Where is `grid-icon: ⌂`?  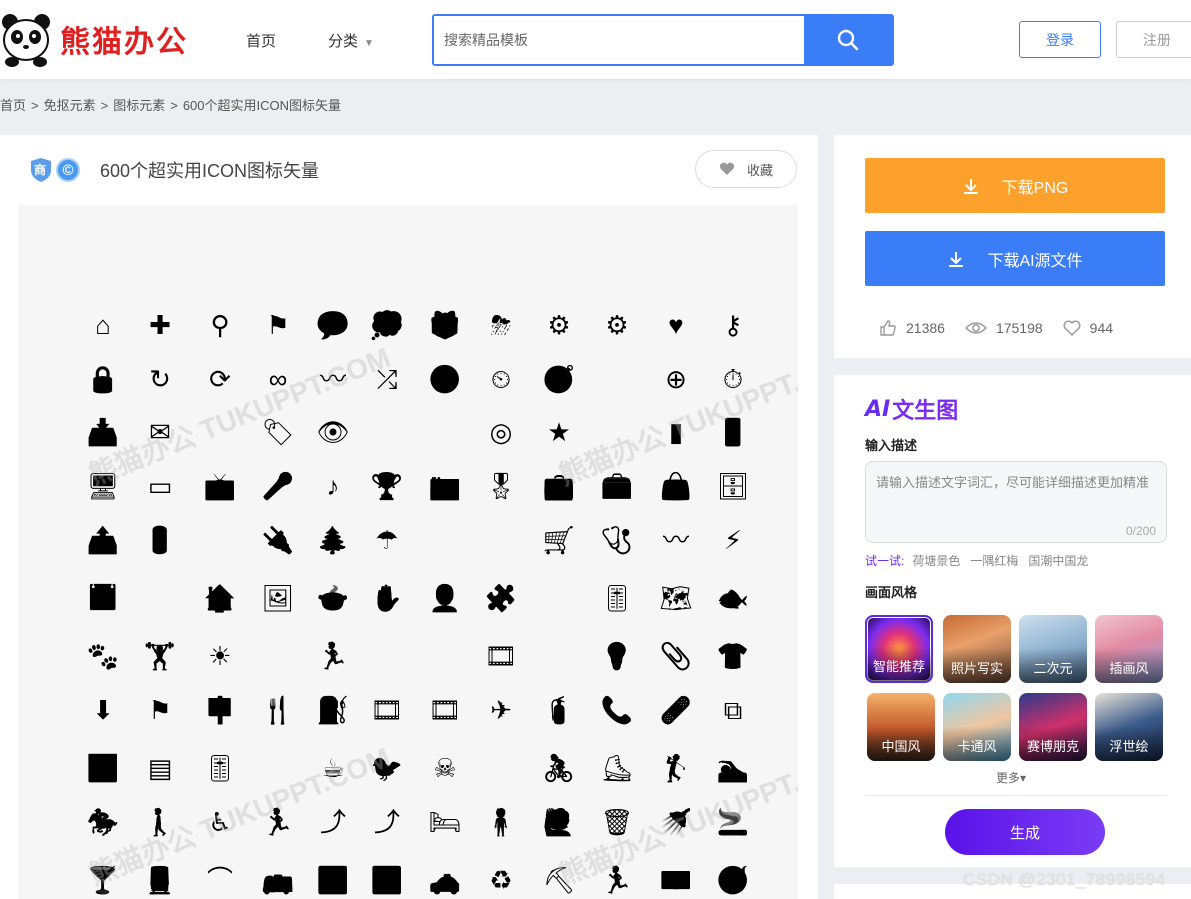
grid-icon: ⌂ is located at coordinates (103, 325).